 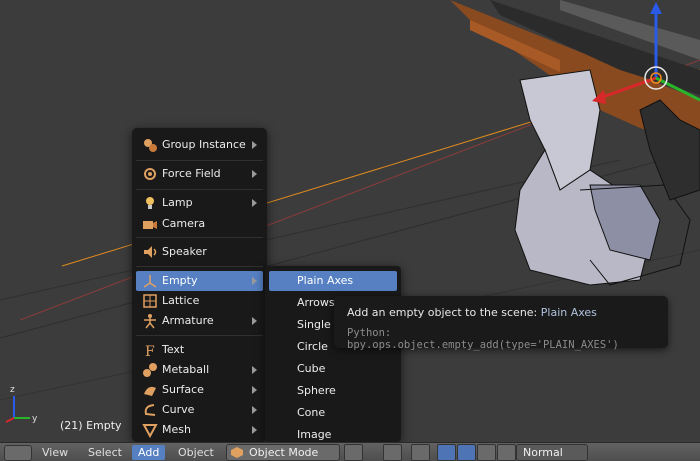 What do you see at coordinates (186, 369) in the screenshot?
I see `menu-item-label: Metaball` at bounding box center [186, 369].